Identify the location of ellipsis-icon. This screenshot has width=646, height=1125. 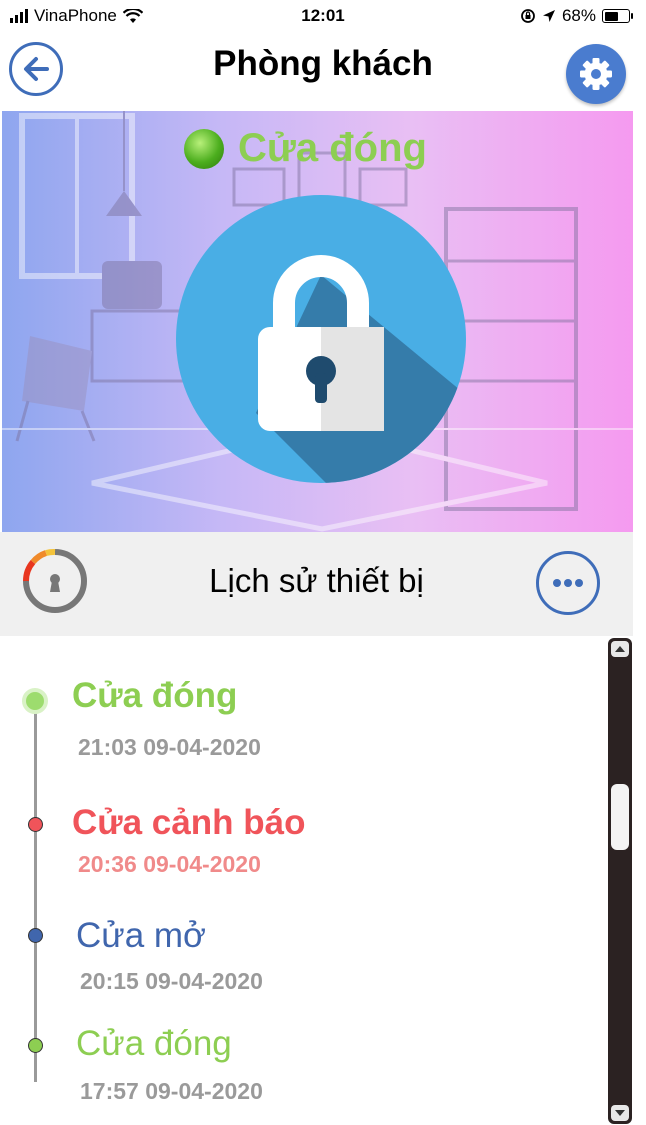
(568, 583).